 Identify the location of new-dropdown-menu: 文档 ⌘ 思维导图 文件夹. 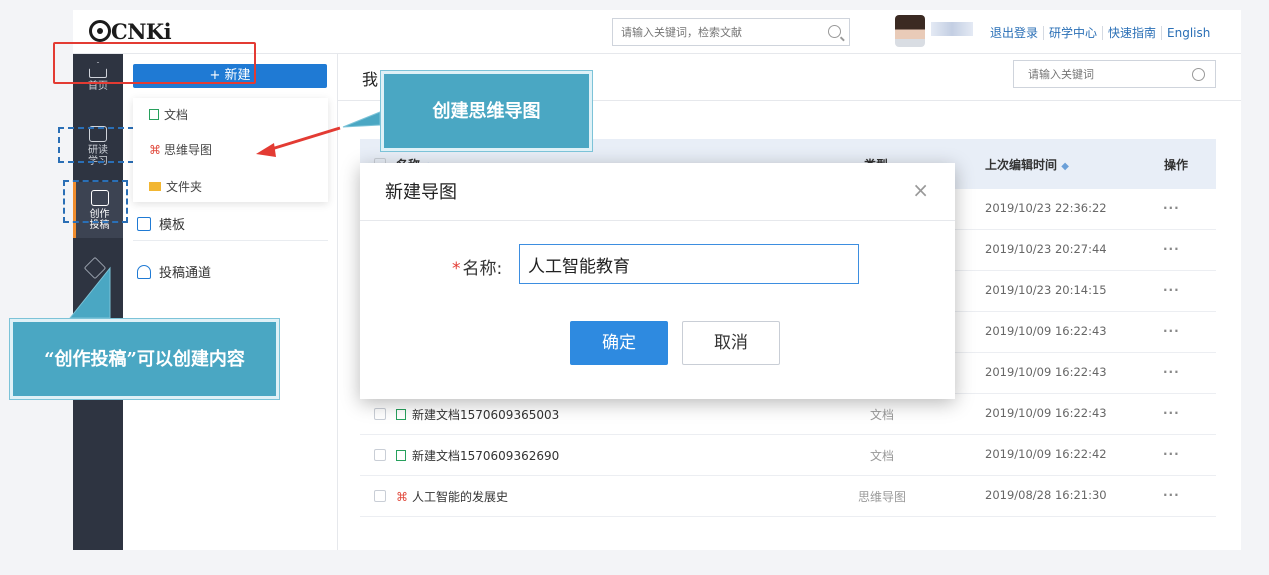
(230, 150).